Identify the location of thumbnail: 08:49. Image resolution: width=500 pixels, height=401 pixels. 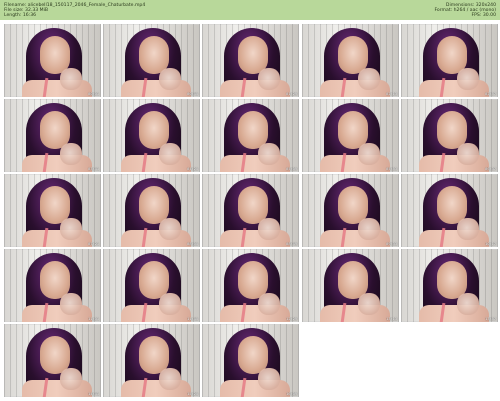
(250, 210).